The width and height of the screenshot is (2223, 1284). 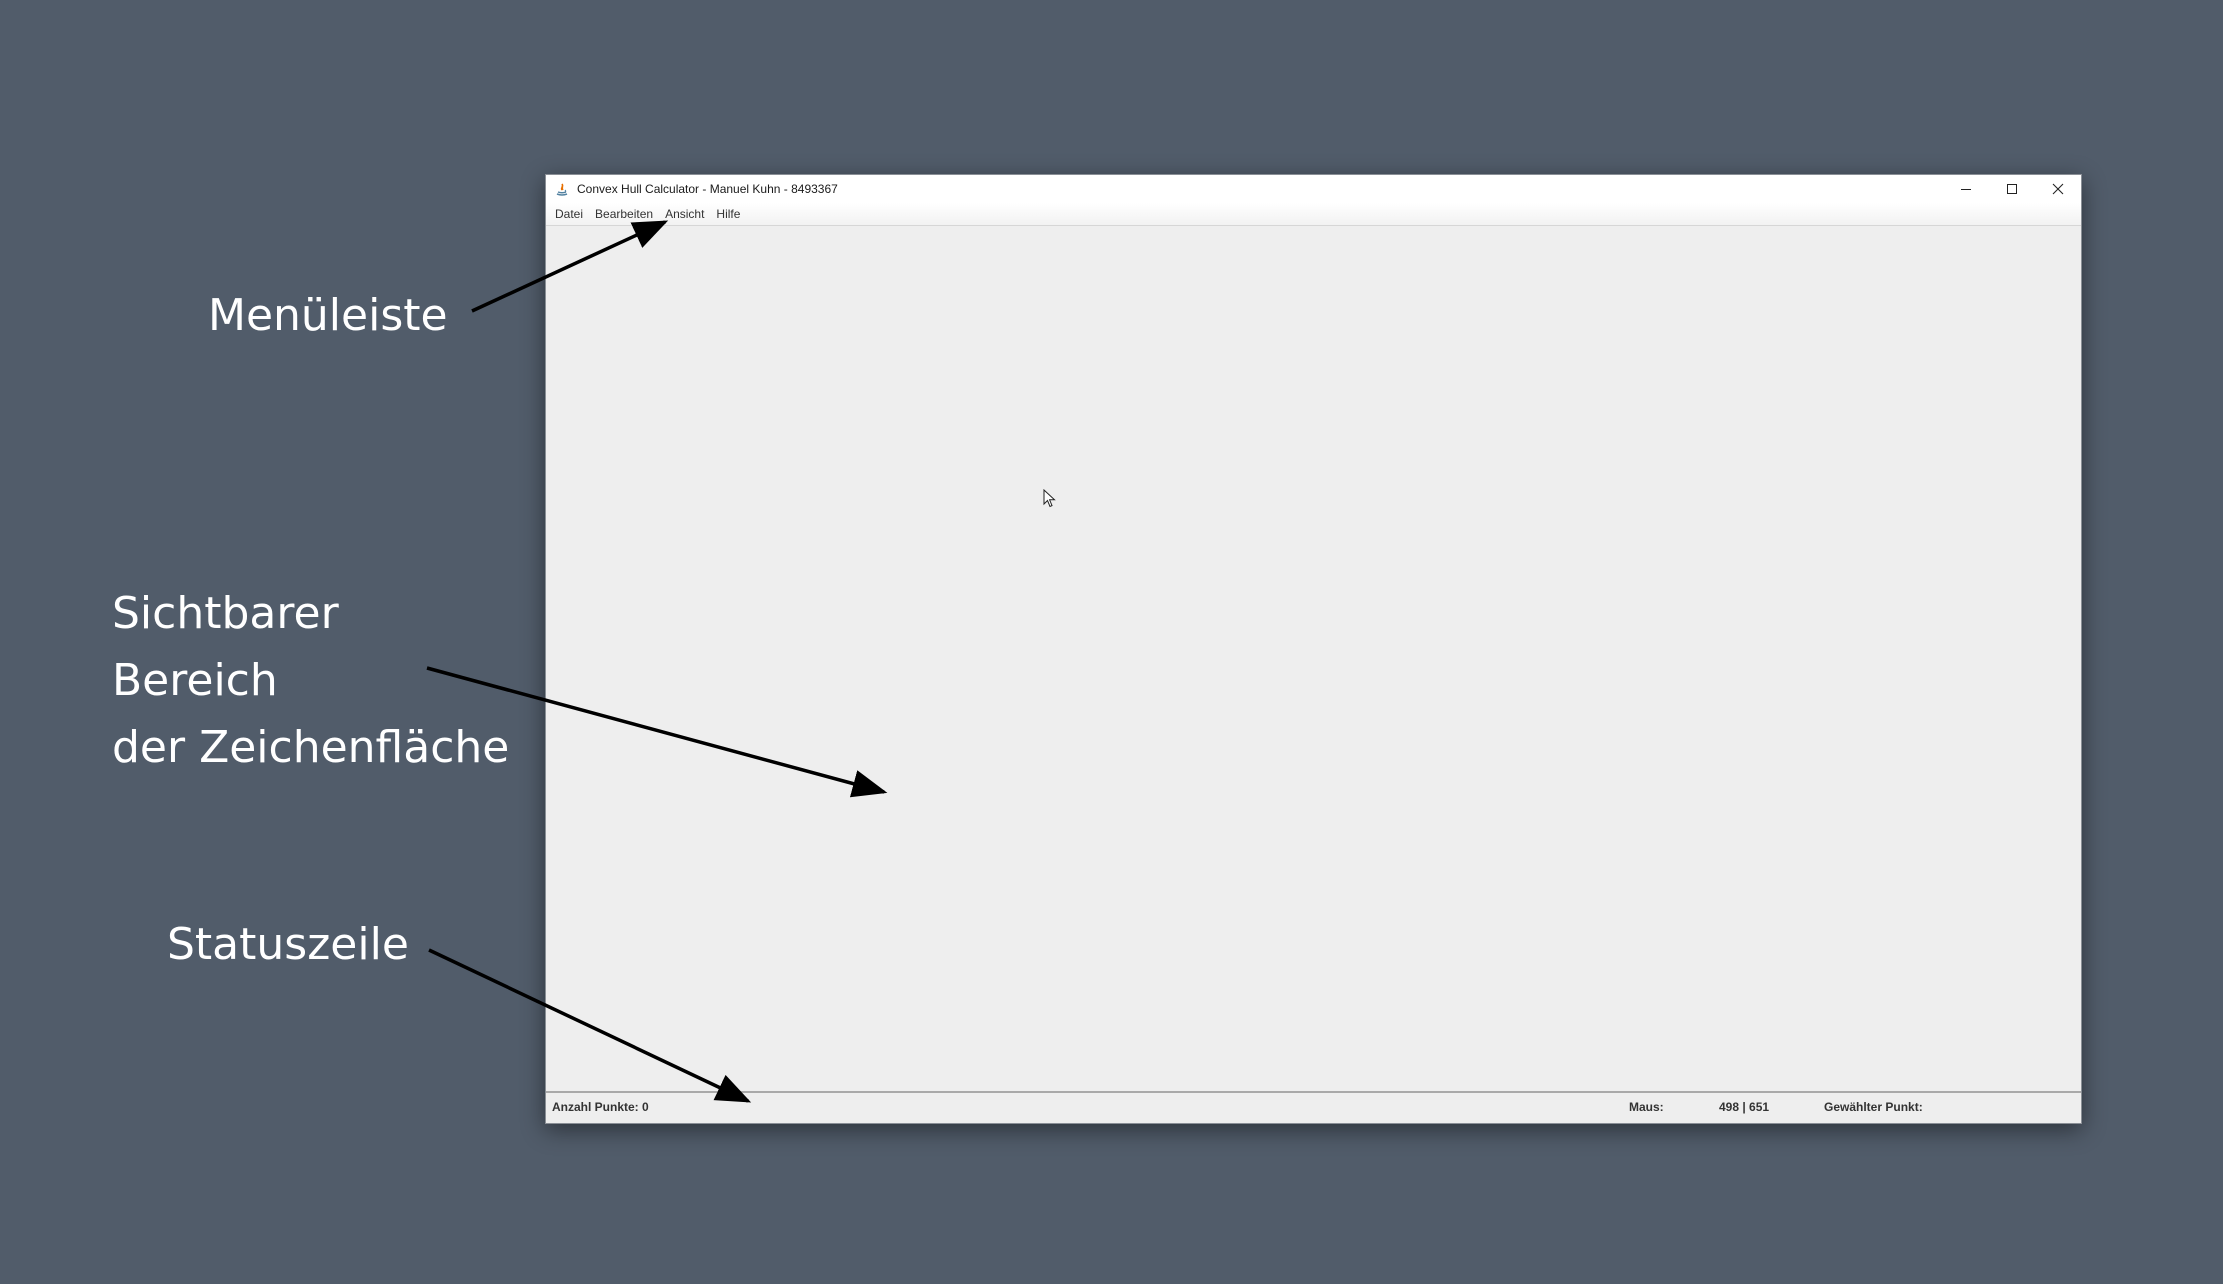 What do you see at coordinates (288, 944) in the screenshot?
I see `annotation-statusbar: Statuszeile` at bounding box center [288, 944].